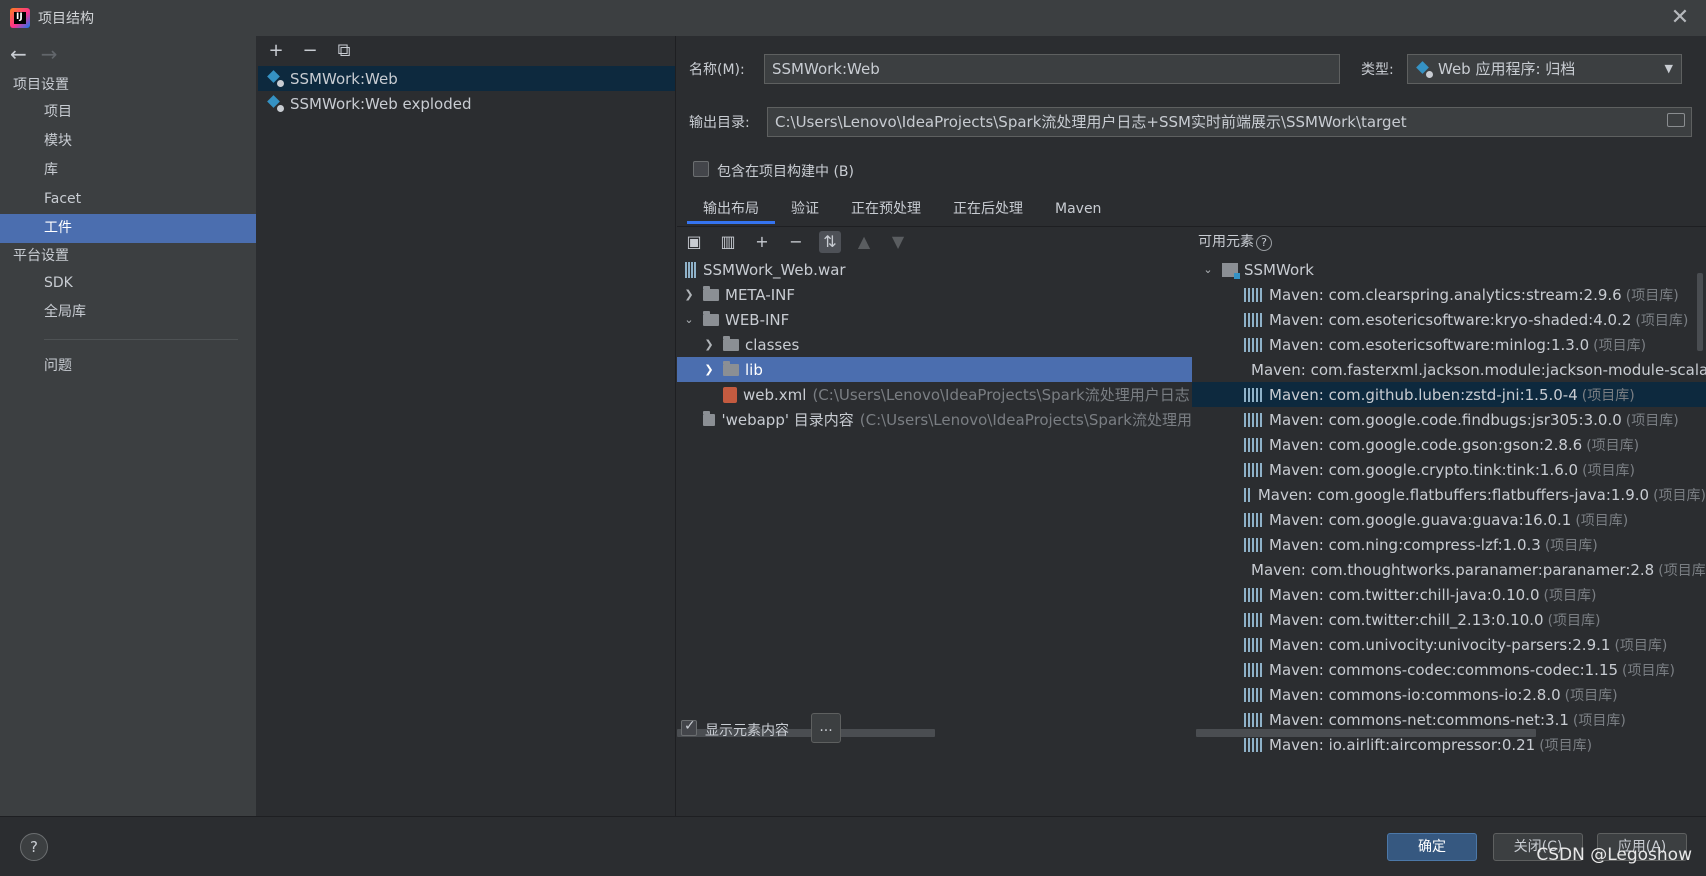 The height and width of the screenshot is (876, 1706). What do you see at coordinates (934, 319) in the screenshot?
I see `tree-node-web-inf: ⌄ WEB-INF` at bounding box center [934, 319].